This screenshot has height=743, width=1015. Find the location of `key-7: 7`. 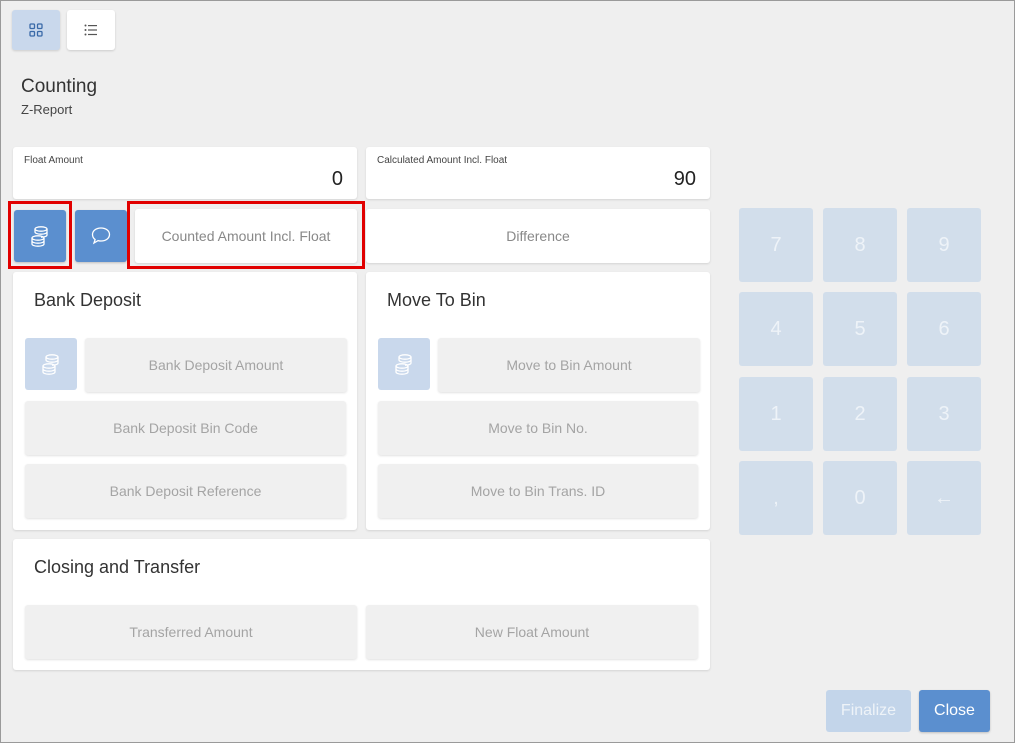

key-7: 7 is located at coordinates (776, 245).